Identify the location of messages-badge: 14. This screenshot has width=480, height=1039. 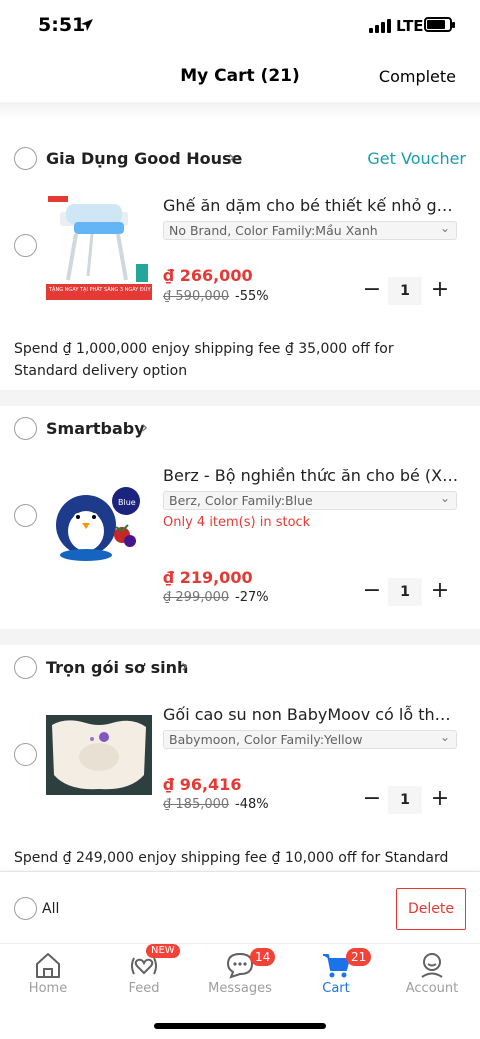
(263, 957).